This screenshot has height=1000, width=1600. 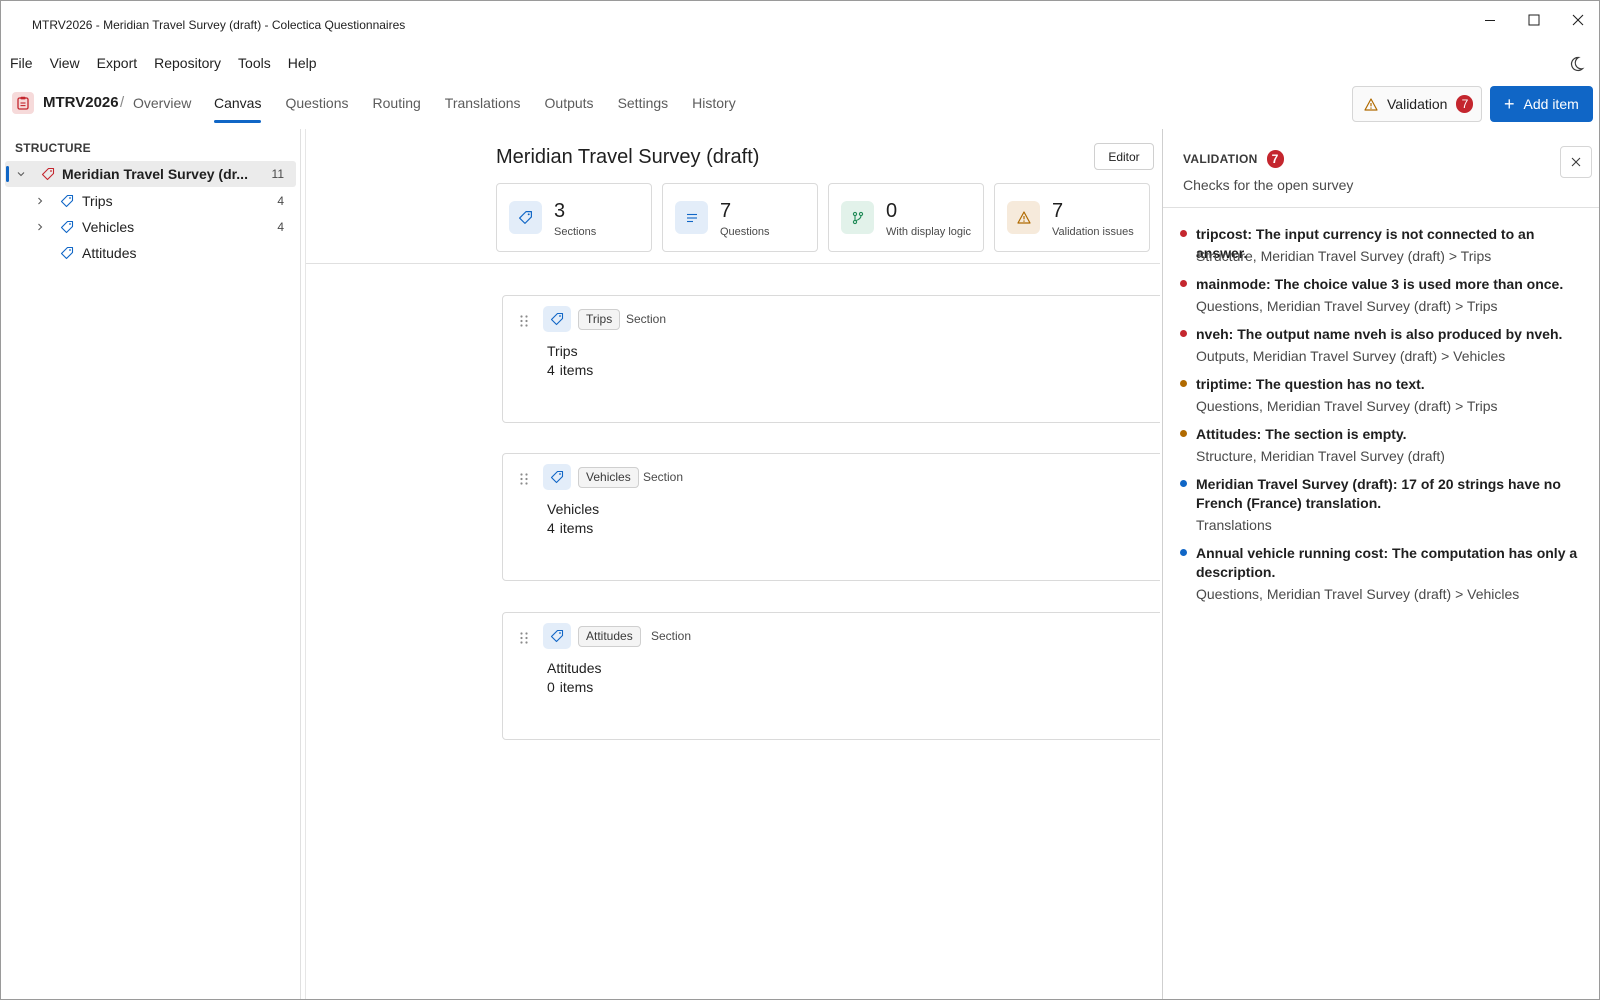 What do you see at coordinates (831, 517) in the screenshot?
I see `section-card-vehicles: Vehicles Section Vehicles 4 items` at bounding box center [831, 517].